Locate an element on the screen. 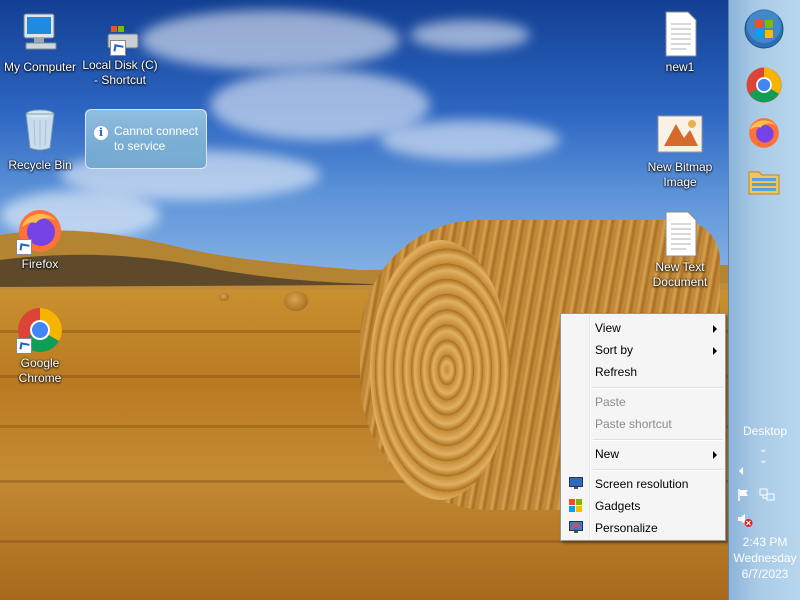 This screenshot has height=600, width=800. explorer-icon is located at coordinates (764, 183).